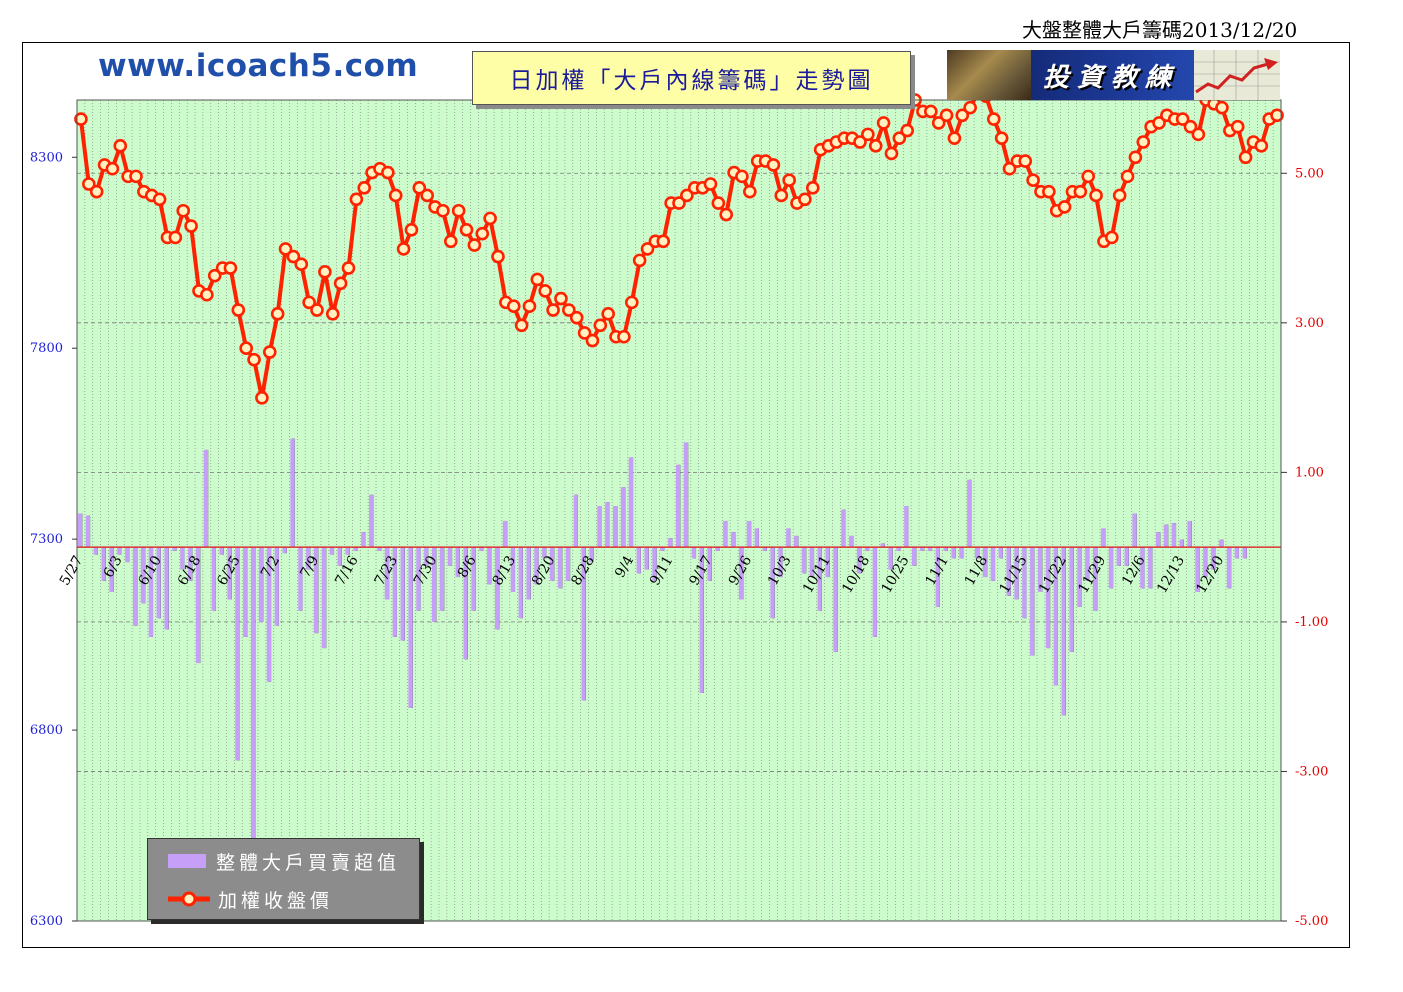 Image resolution: width=1403 pixels, height=992 pixels. I want to click on legend-item-close: 加權收盤價, so click(250, 899).